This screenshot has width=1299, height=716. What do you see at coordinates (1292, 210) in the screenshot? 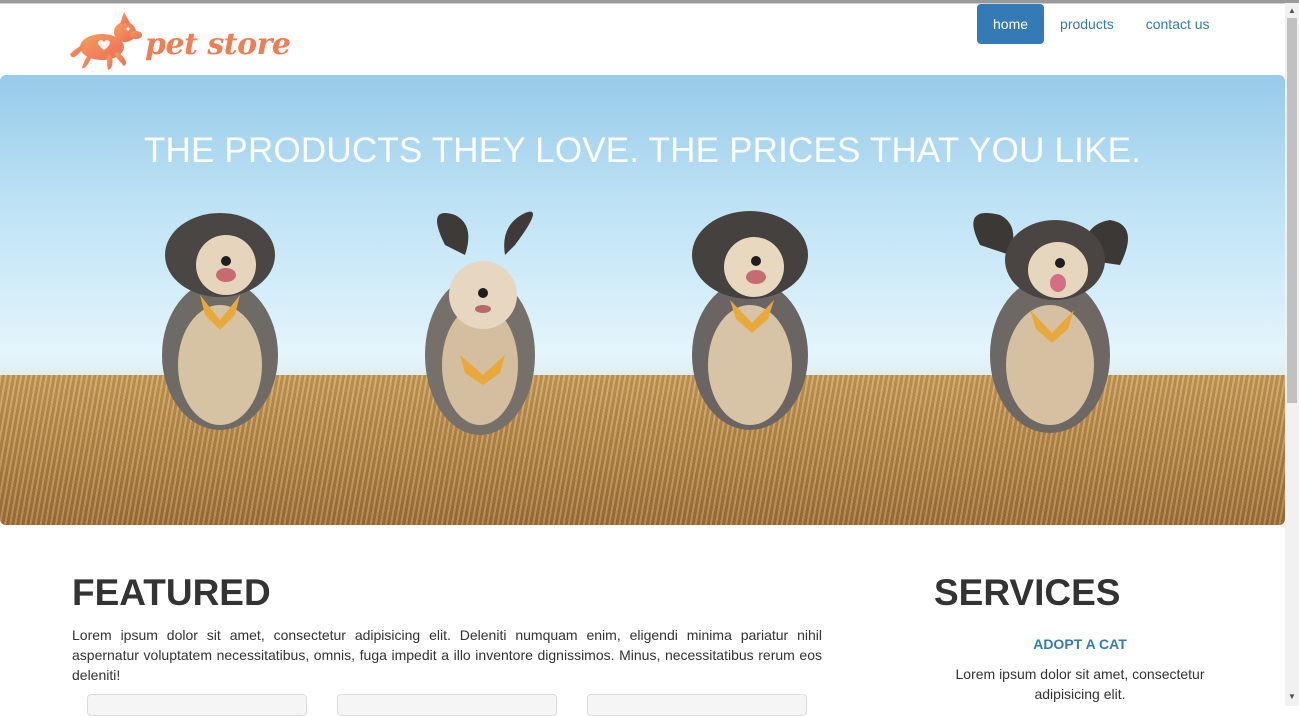
I see `scrollbar-thumb` at bounding box center [1292, 210].